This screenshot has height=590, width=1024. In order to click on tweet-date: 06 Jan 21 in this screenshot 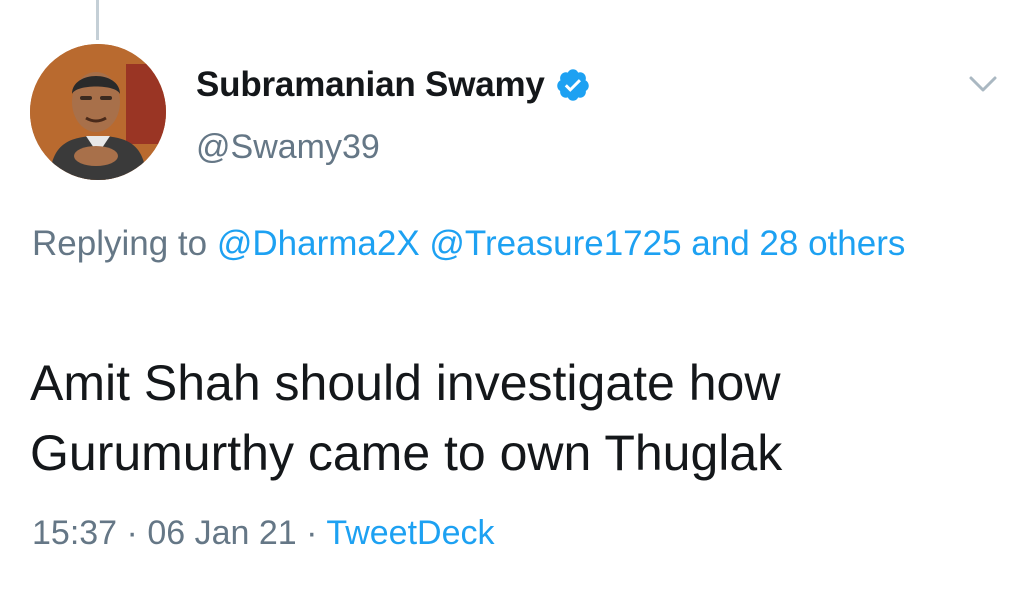, I will do `click(221, 533)`.